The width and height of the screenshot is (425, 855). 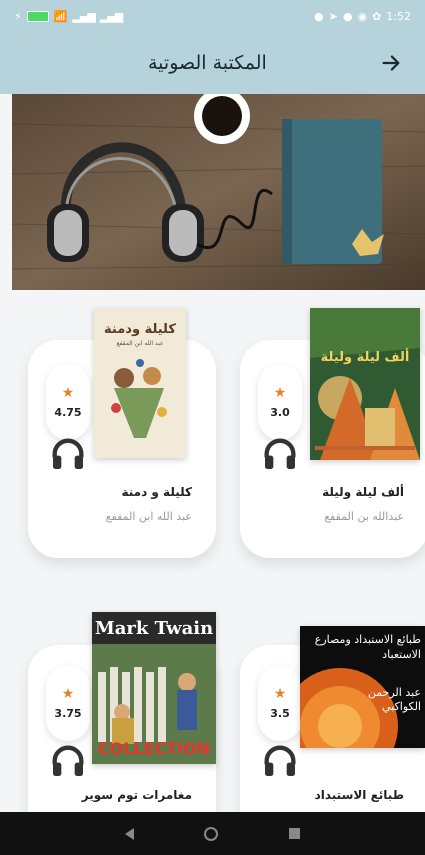 I want to click on signal-icon: ▂▄▆, so click(x=83, y=16).